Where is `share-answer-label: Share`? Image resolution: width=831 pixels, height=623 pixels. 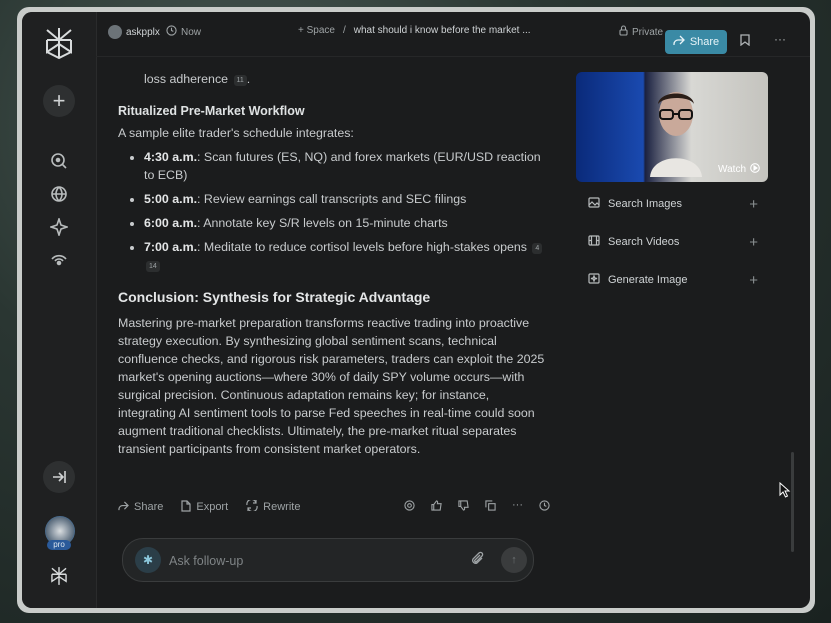
share-answer-label: Share is located at coordinates (149, 507).